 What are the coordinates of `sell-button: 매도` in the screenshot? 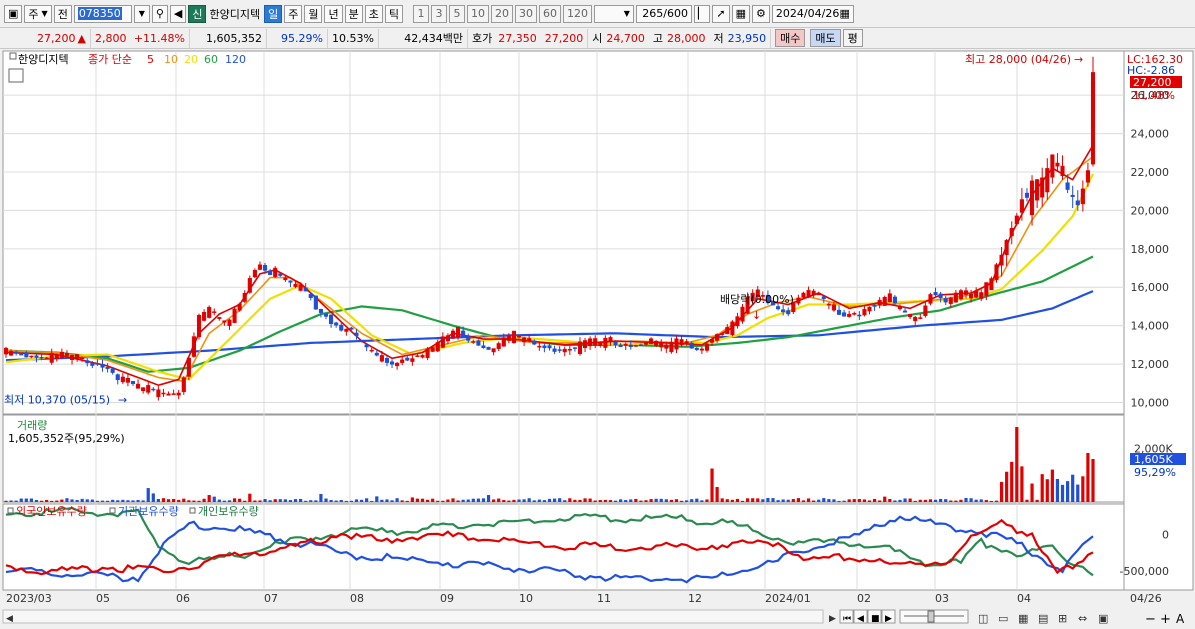 It's located at (825, 38).